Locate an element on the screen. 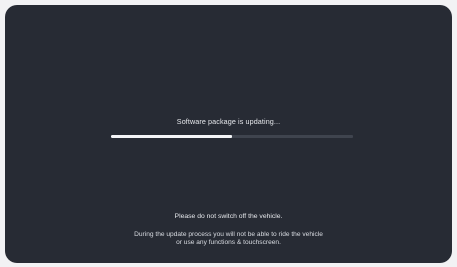 This screenshot has width=457, height=267. update-progress-fill is located at coordinates (171, 136).